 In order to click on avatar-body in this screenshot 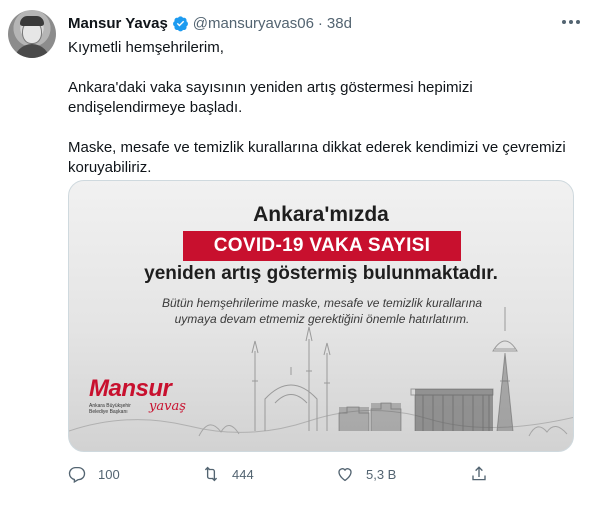, I will do `click(32, 51)`.